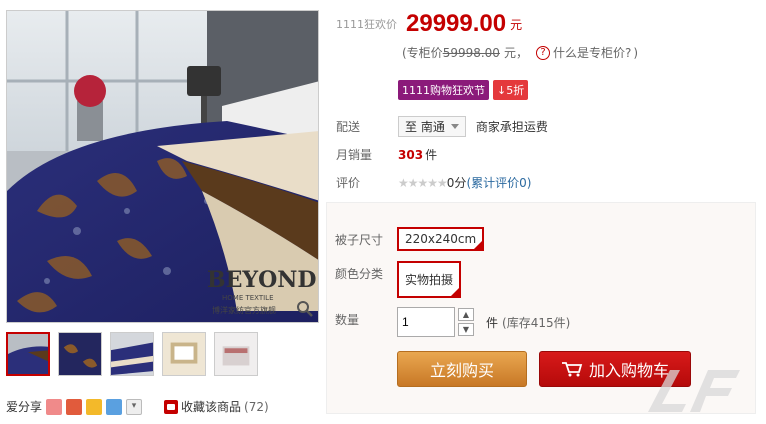  Describe the element at coordinates (366, 24) in the screenshot. I see `price-label: 1111狂欢价` at that location.